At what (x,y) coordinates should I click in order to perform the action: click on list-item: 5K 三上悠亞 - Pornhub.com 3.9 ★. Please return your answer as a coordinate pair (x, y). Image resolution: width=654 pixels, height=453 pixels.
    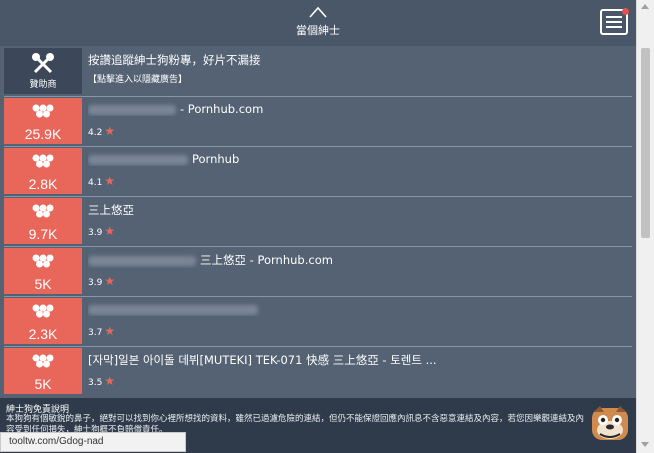
    Looking at the image, I should click on (318, 271).